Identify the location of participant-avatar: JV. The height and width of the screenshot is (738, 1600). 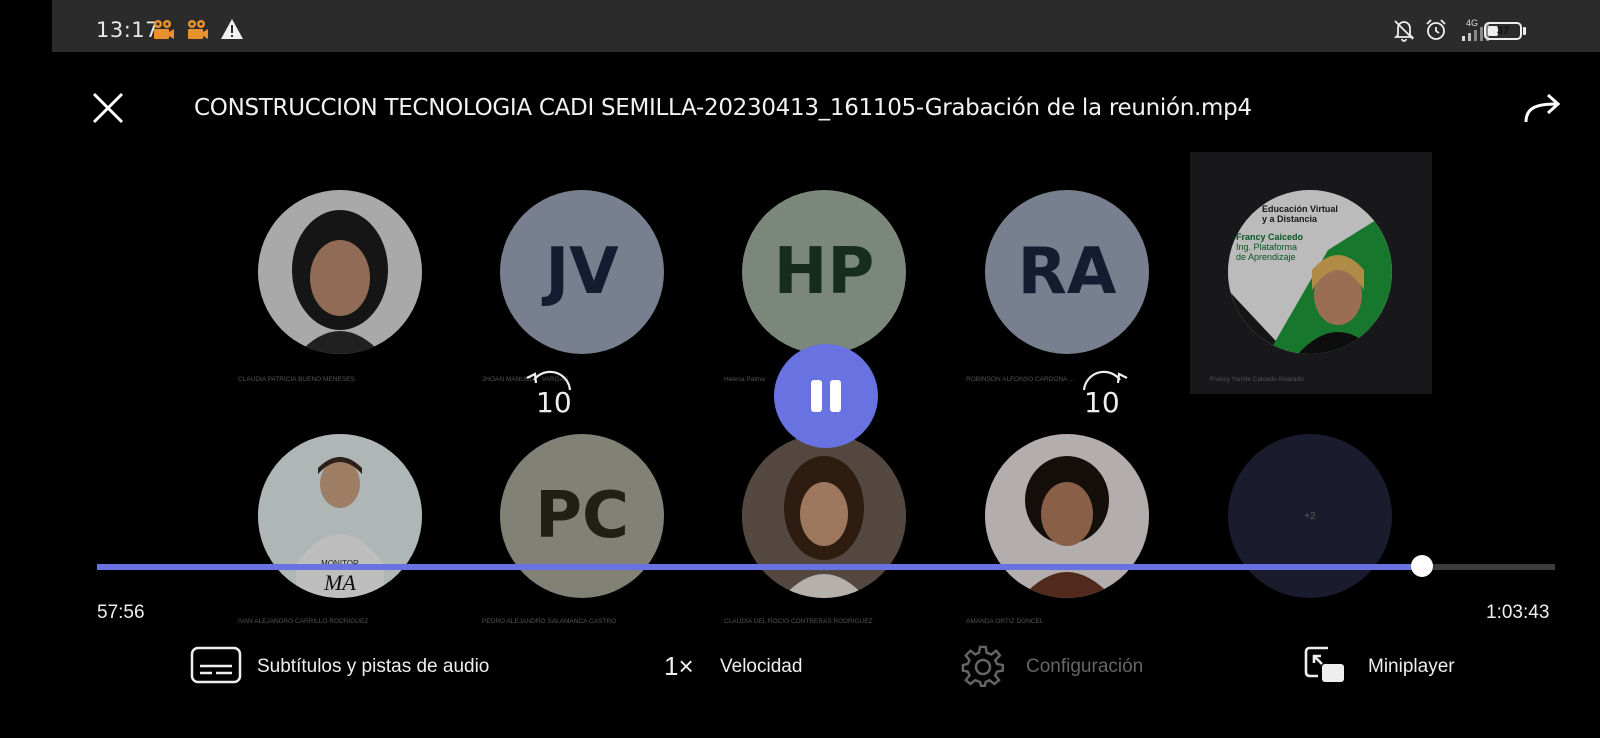
(582, 272).